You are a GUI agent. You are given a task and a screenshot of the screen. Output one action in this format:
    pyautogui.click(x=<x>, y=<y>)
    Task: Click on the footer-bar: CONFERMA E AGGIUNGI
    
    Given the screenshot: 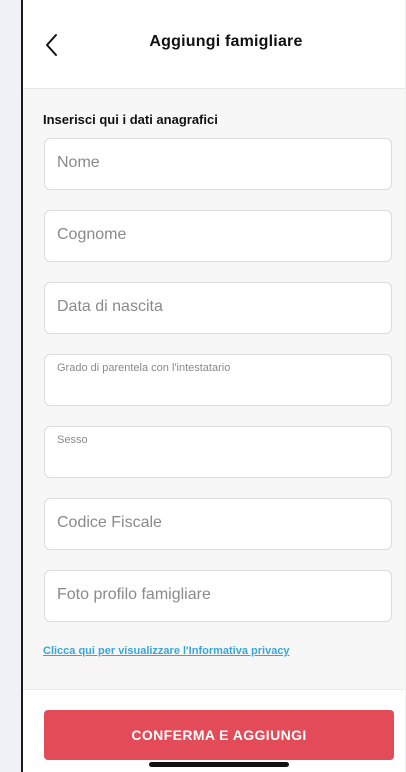 What is the action you would take?
    pyautogui.click(x=214, y=730)
    